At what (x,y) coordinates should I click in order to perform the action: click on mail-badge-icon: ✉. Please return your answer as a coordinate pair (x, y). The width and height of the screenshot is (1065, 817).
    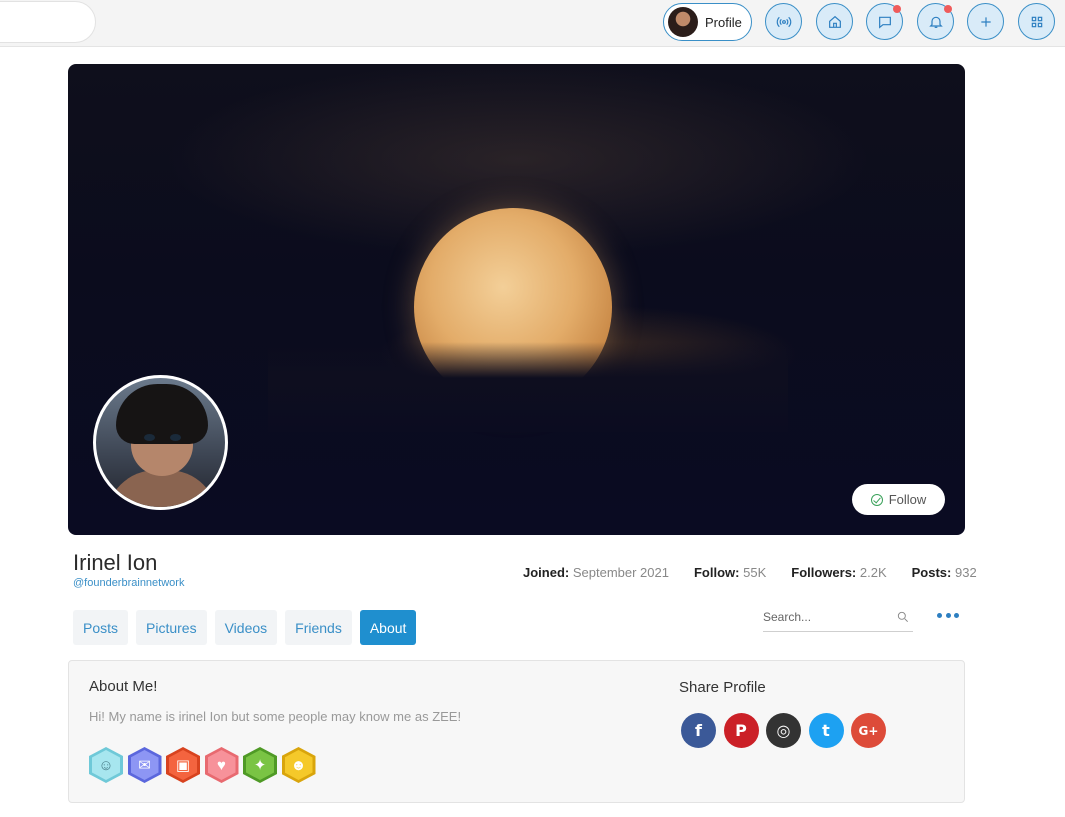
    Looking at the image, I should click on (144, 765).